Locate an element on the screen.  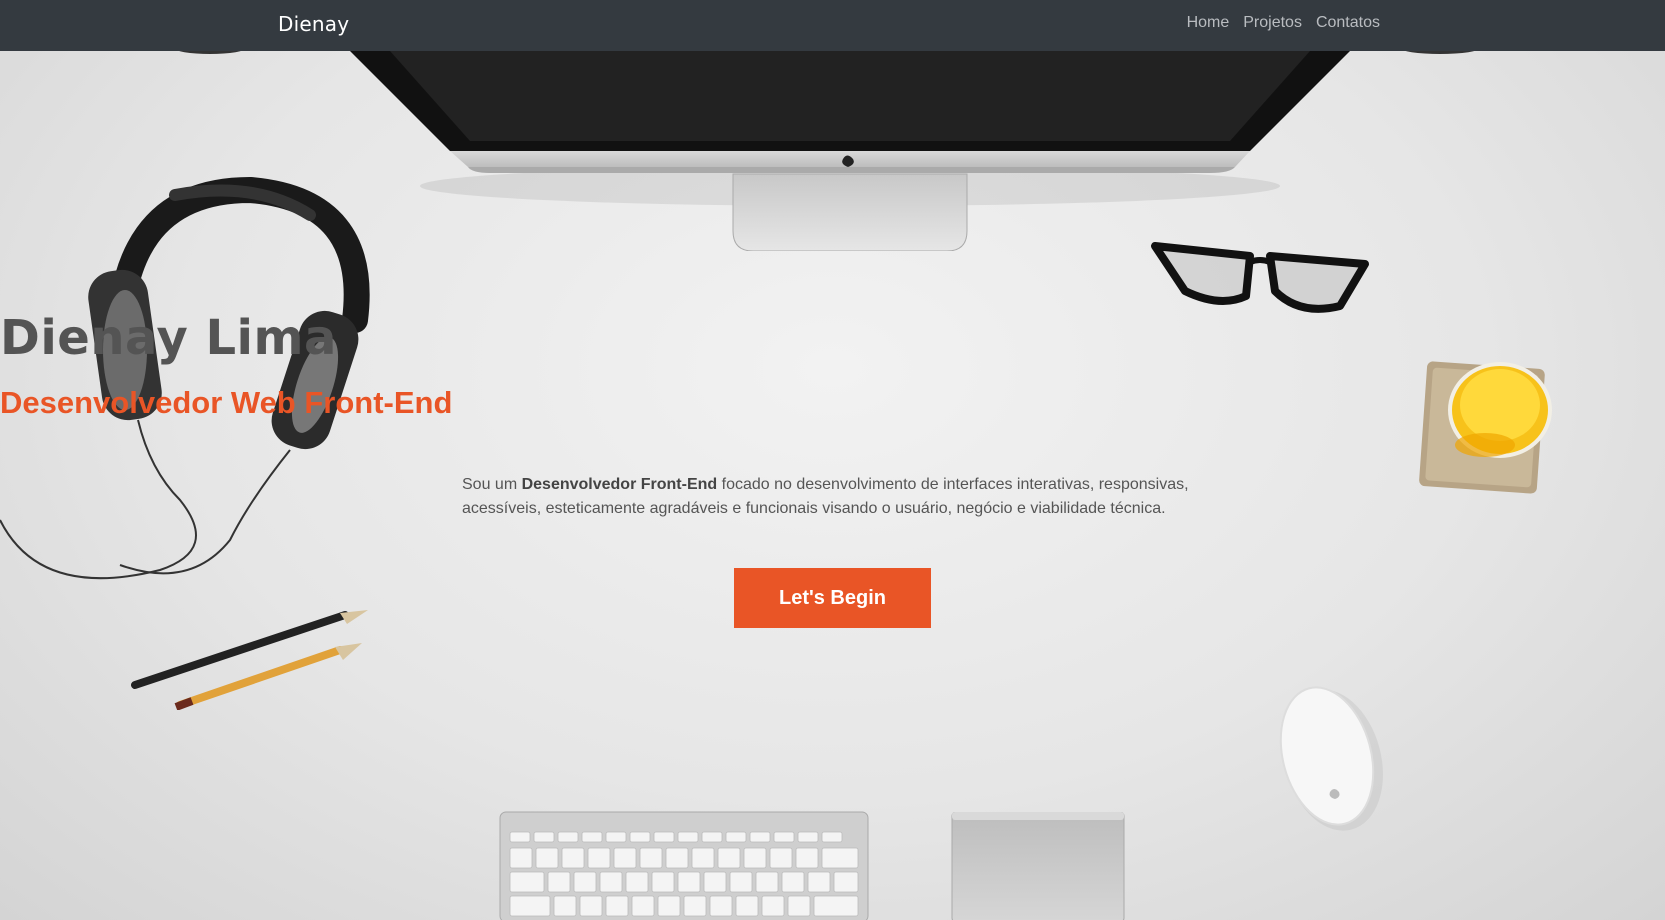
nav-link-projetos: Projetos is located at coordinates (1272, 23).